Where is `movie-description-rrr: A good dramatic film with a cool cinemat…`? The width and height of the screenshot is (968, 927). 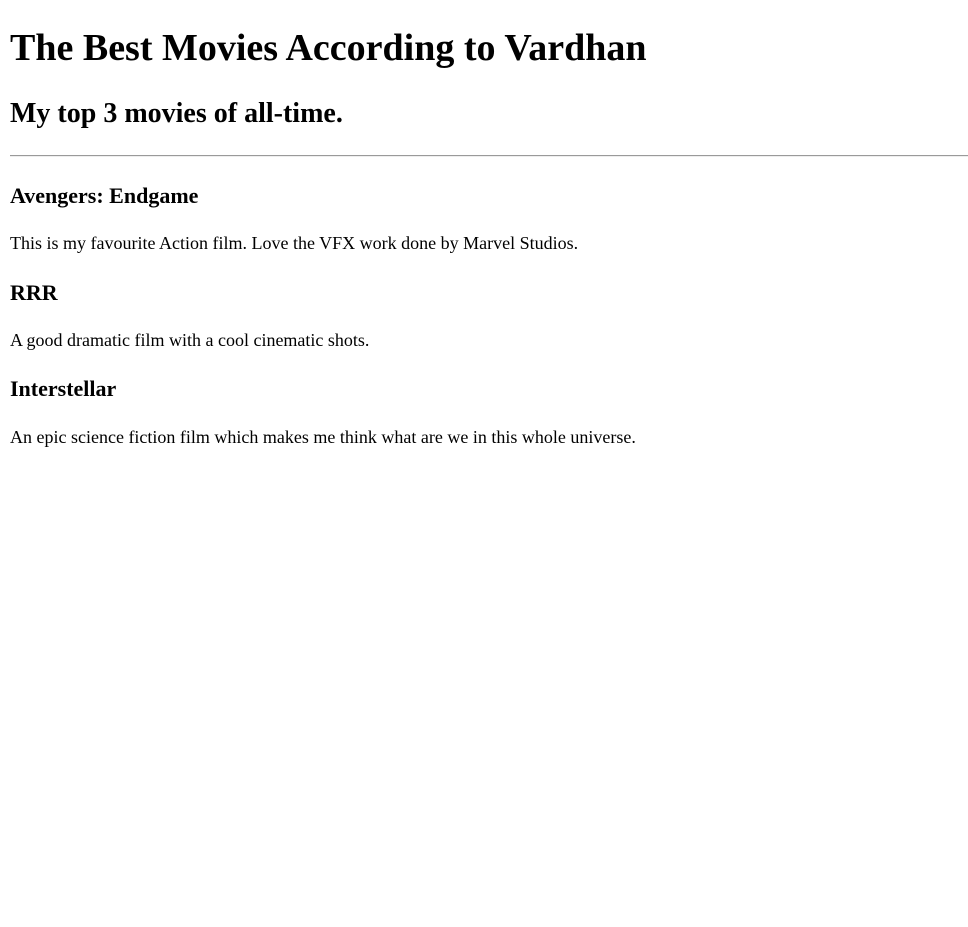
movie-description-rrr: A good dramatic film with a cool cinemat… is located at coordinates (190, 340).